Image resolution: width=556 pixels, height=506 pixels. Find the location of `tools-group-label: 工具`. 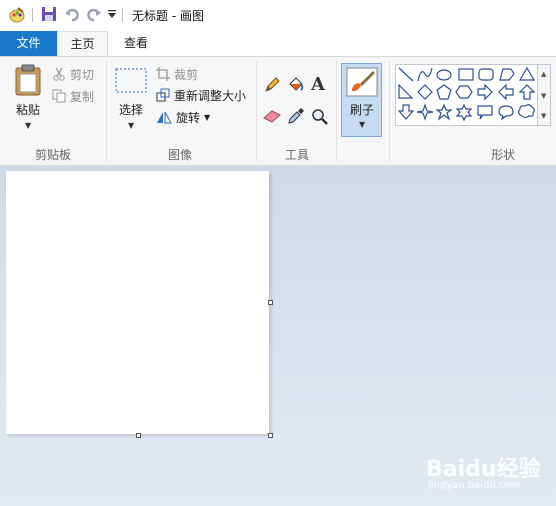

tools-group-label: 工具 is located at coordinates (296, 155).